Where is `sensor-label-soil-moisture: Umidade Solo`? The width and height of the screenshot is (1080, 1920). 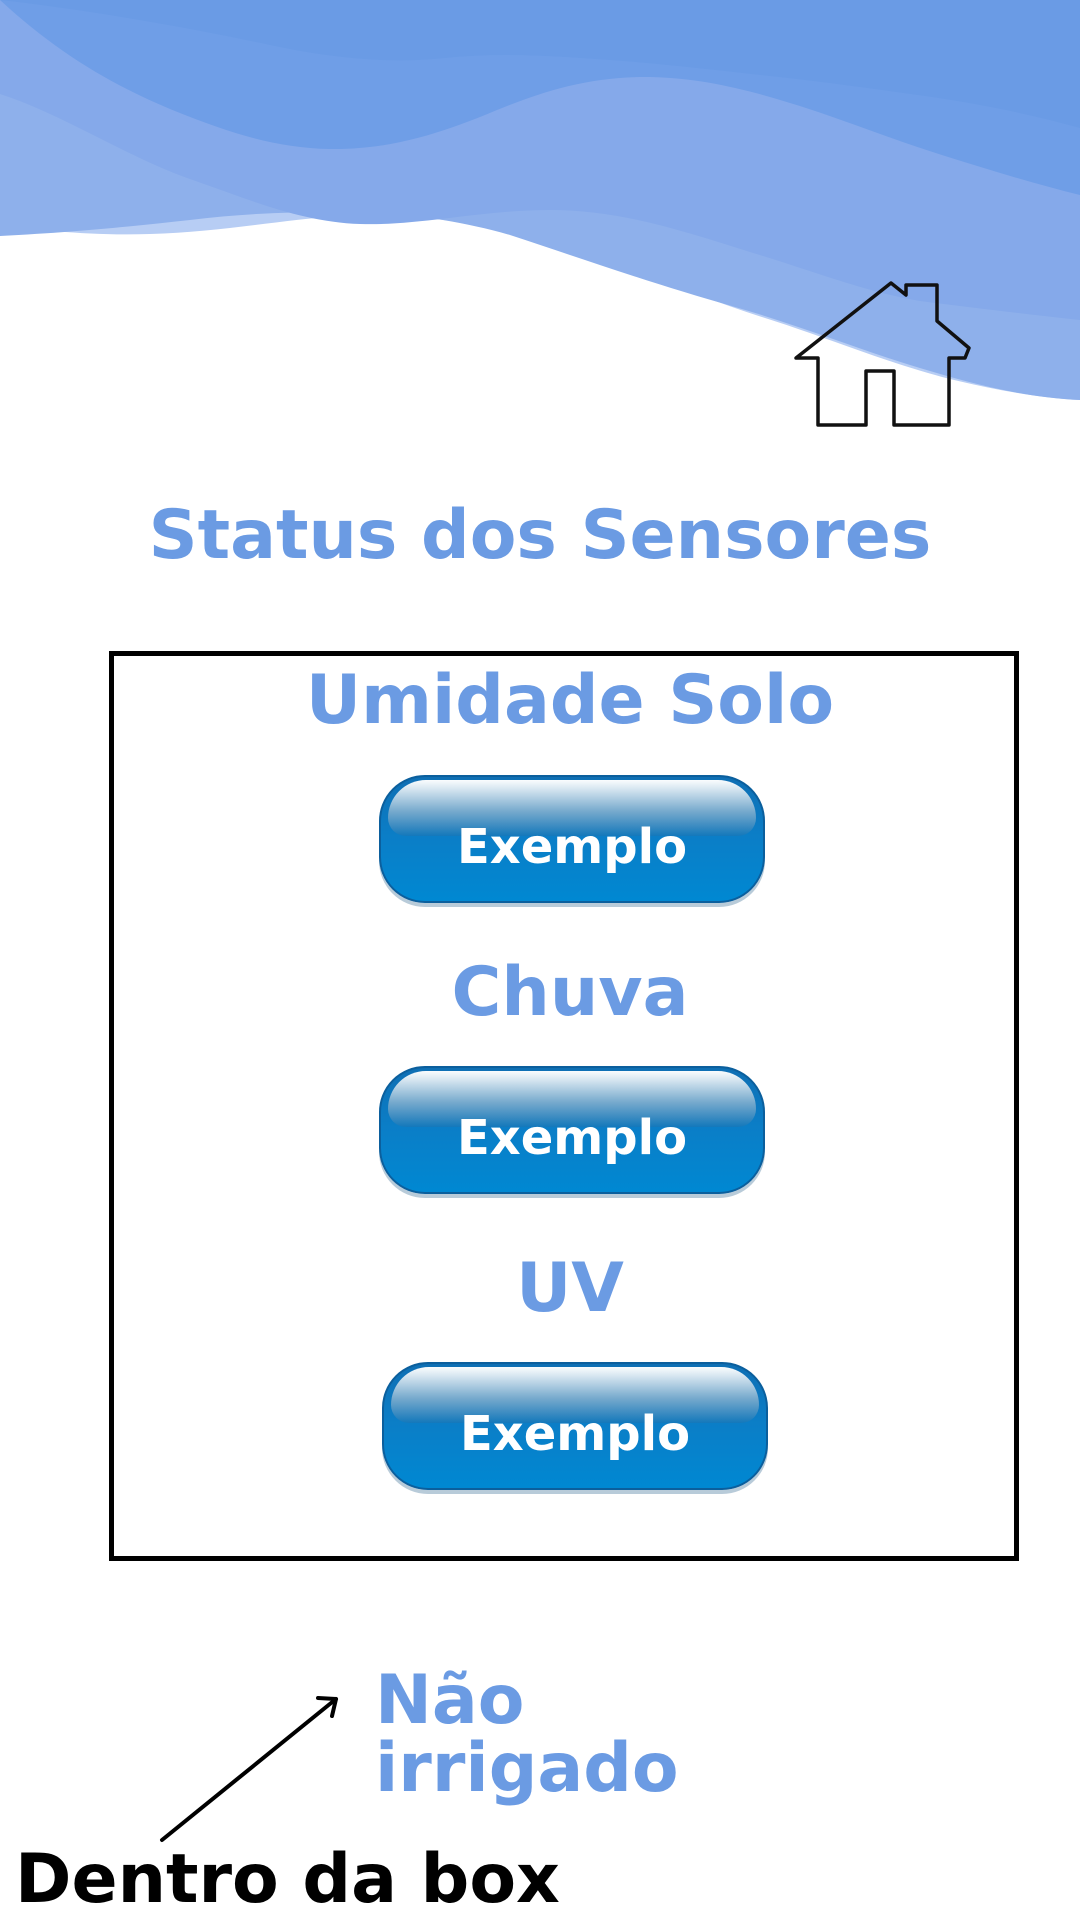 sensor-label-soil-moisture: Umidade Solo is located at coordinates (570, 700).